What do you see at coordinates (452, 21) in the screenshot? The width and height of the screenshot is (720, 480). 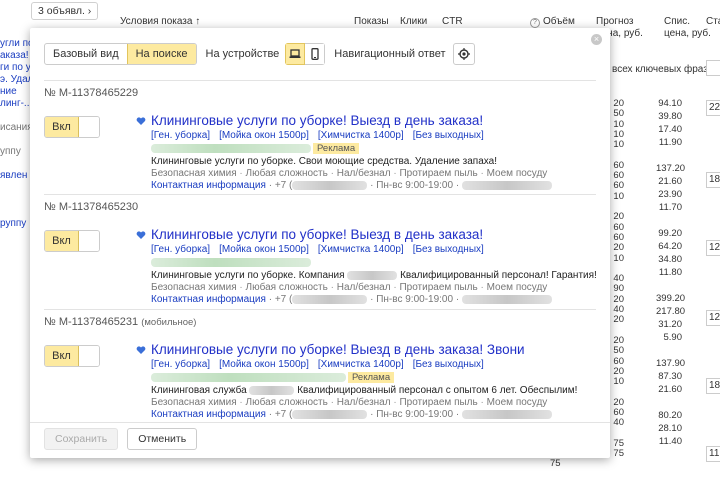 I see `header-ctr: CTR` at bounding box center [452, 21].